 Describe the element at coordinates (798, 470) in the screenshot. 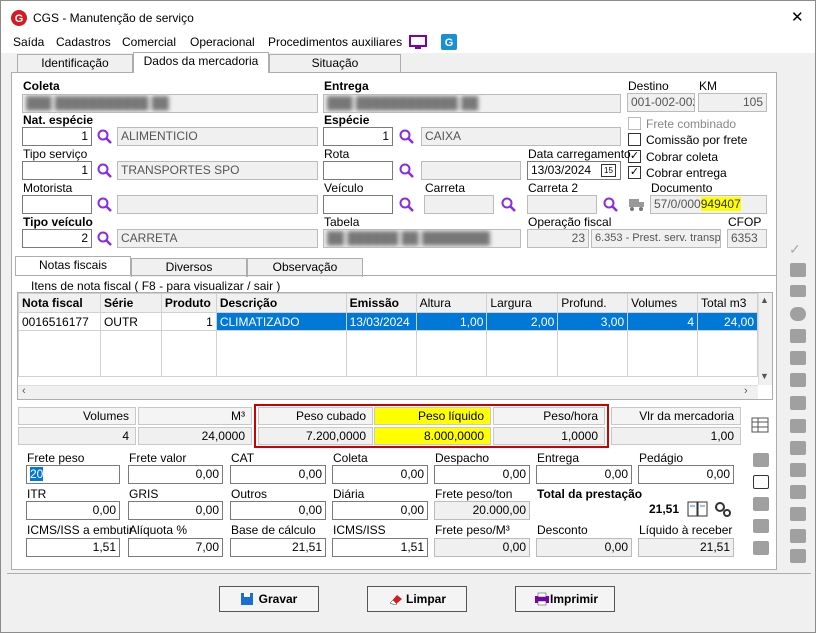

I see `doc-icon` at that location.